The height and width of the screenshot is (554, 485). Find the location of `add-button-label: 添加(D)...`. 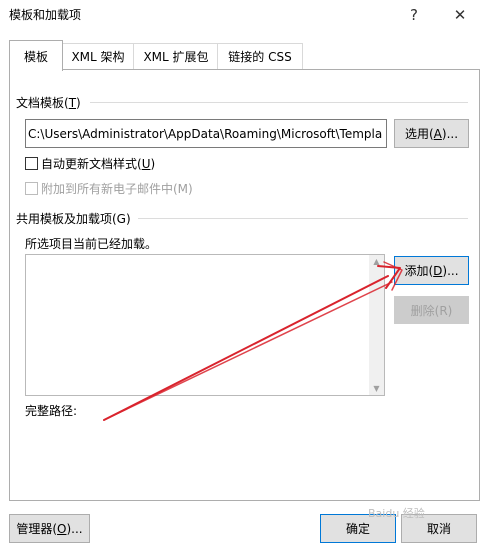

add-button-label: 添加(D)... is located at coordinates (431, 271).